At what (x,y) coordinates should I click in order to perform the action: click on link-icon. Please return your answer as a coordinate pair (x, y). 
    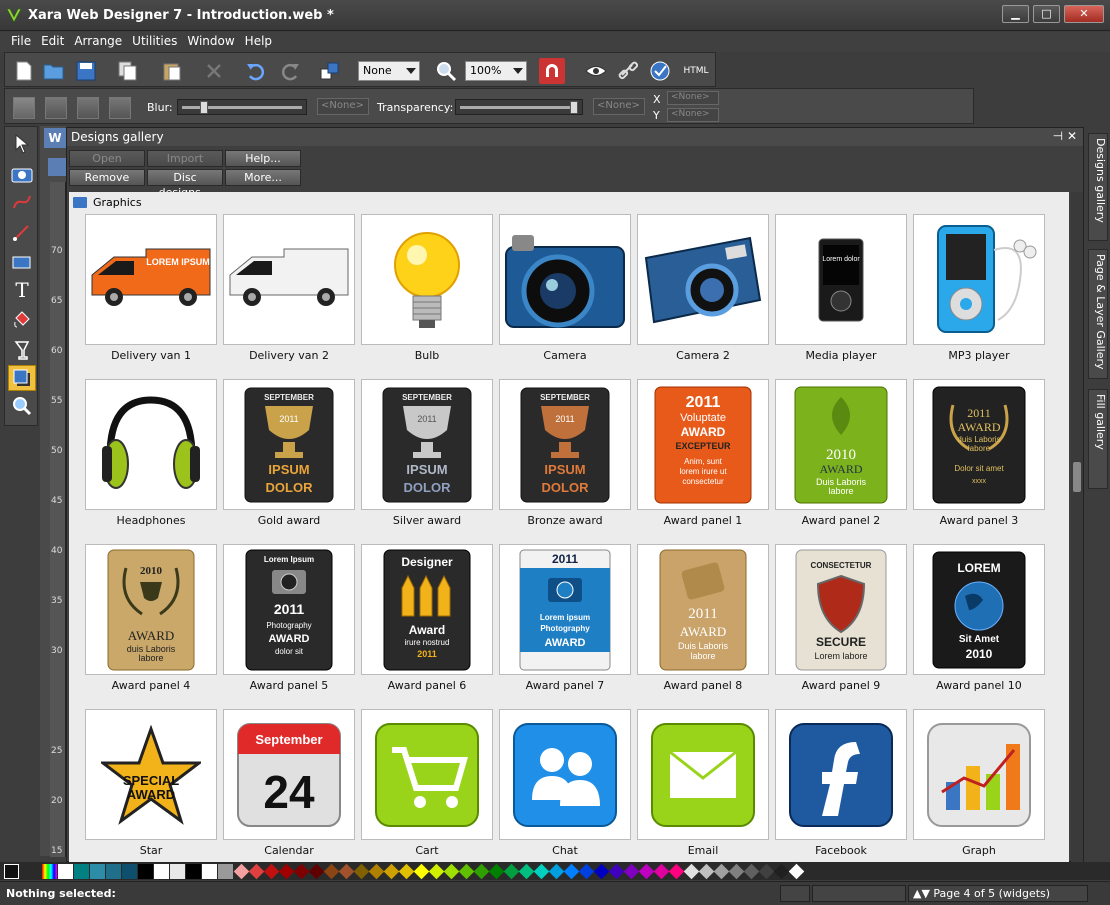
    Looking at the image, I should click on (628, 71).